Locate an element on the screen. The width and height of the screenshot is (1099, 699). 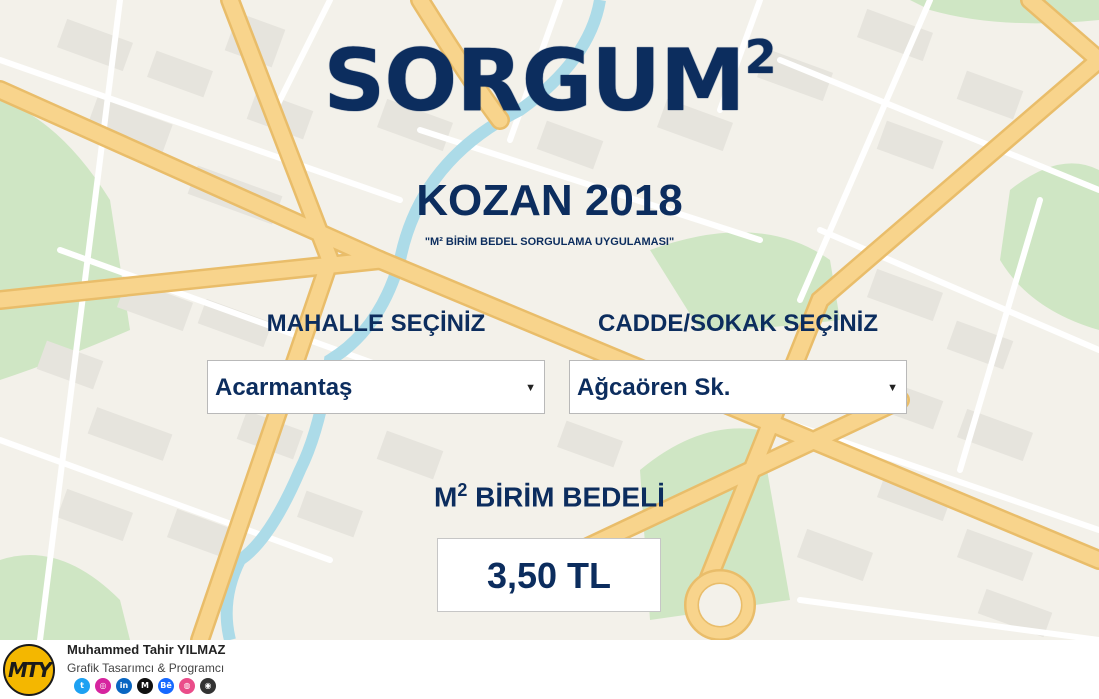
neighborhood-selected-value: Acarmantaş is located at coordinates (284, 387).